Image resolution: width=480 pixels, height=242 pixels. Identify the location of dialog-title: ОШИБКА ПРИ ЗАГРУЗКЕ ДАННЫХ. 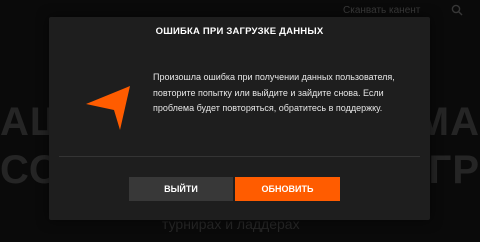
(239, 31).